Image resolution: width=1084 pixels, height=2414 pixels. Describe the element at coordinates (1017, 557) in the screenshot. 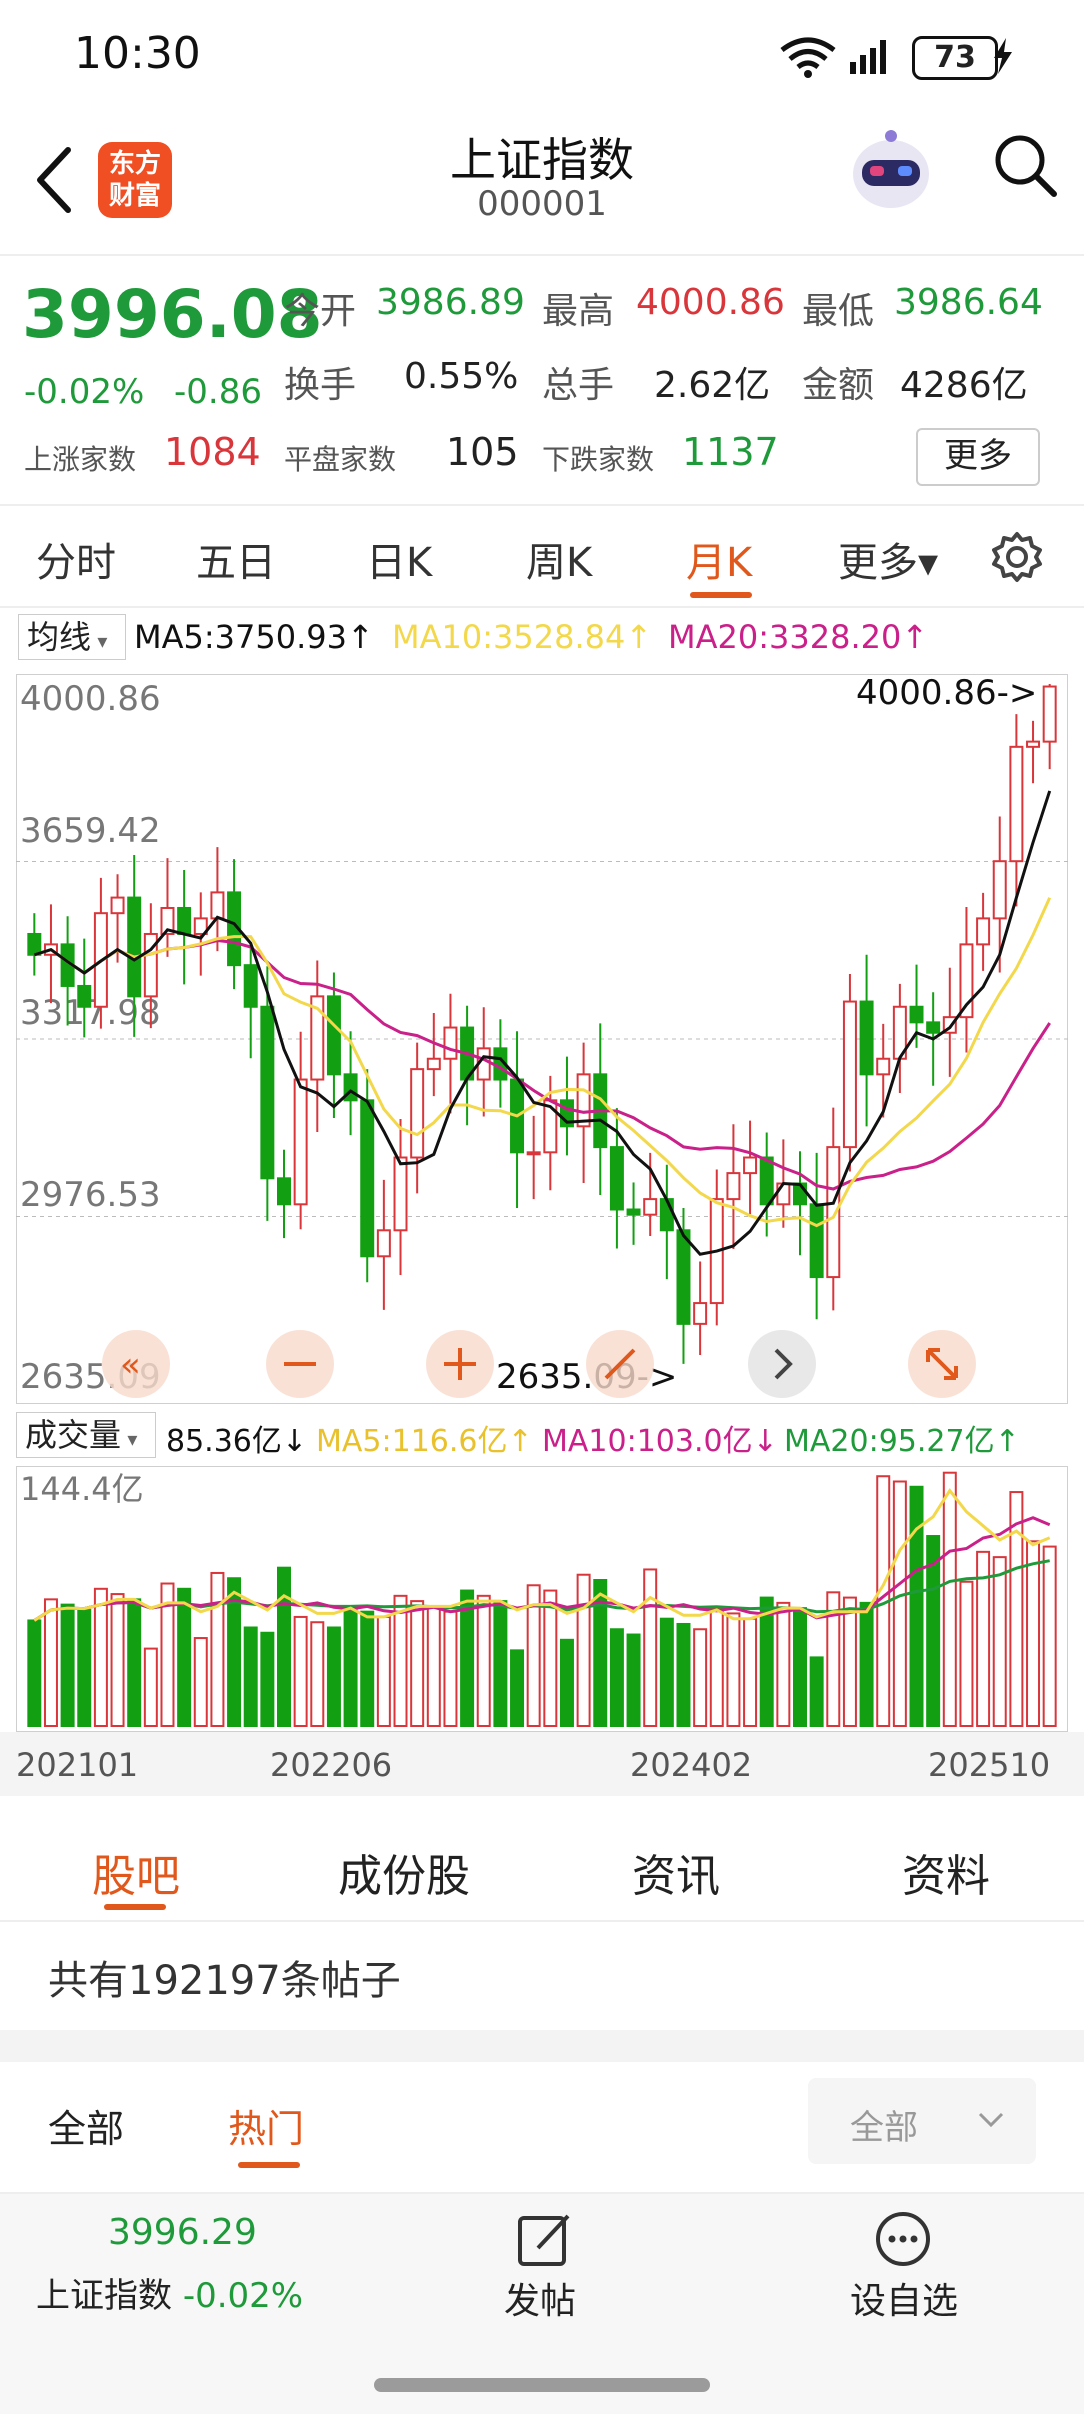

I see `settings-gear-icon` at that location.